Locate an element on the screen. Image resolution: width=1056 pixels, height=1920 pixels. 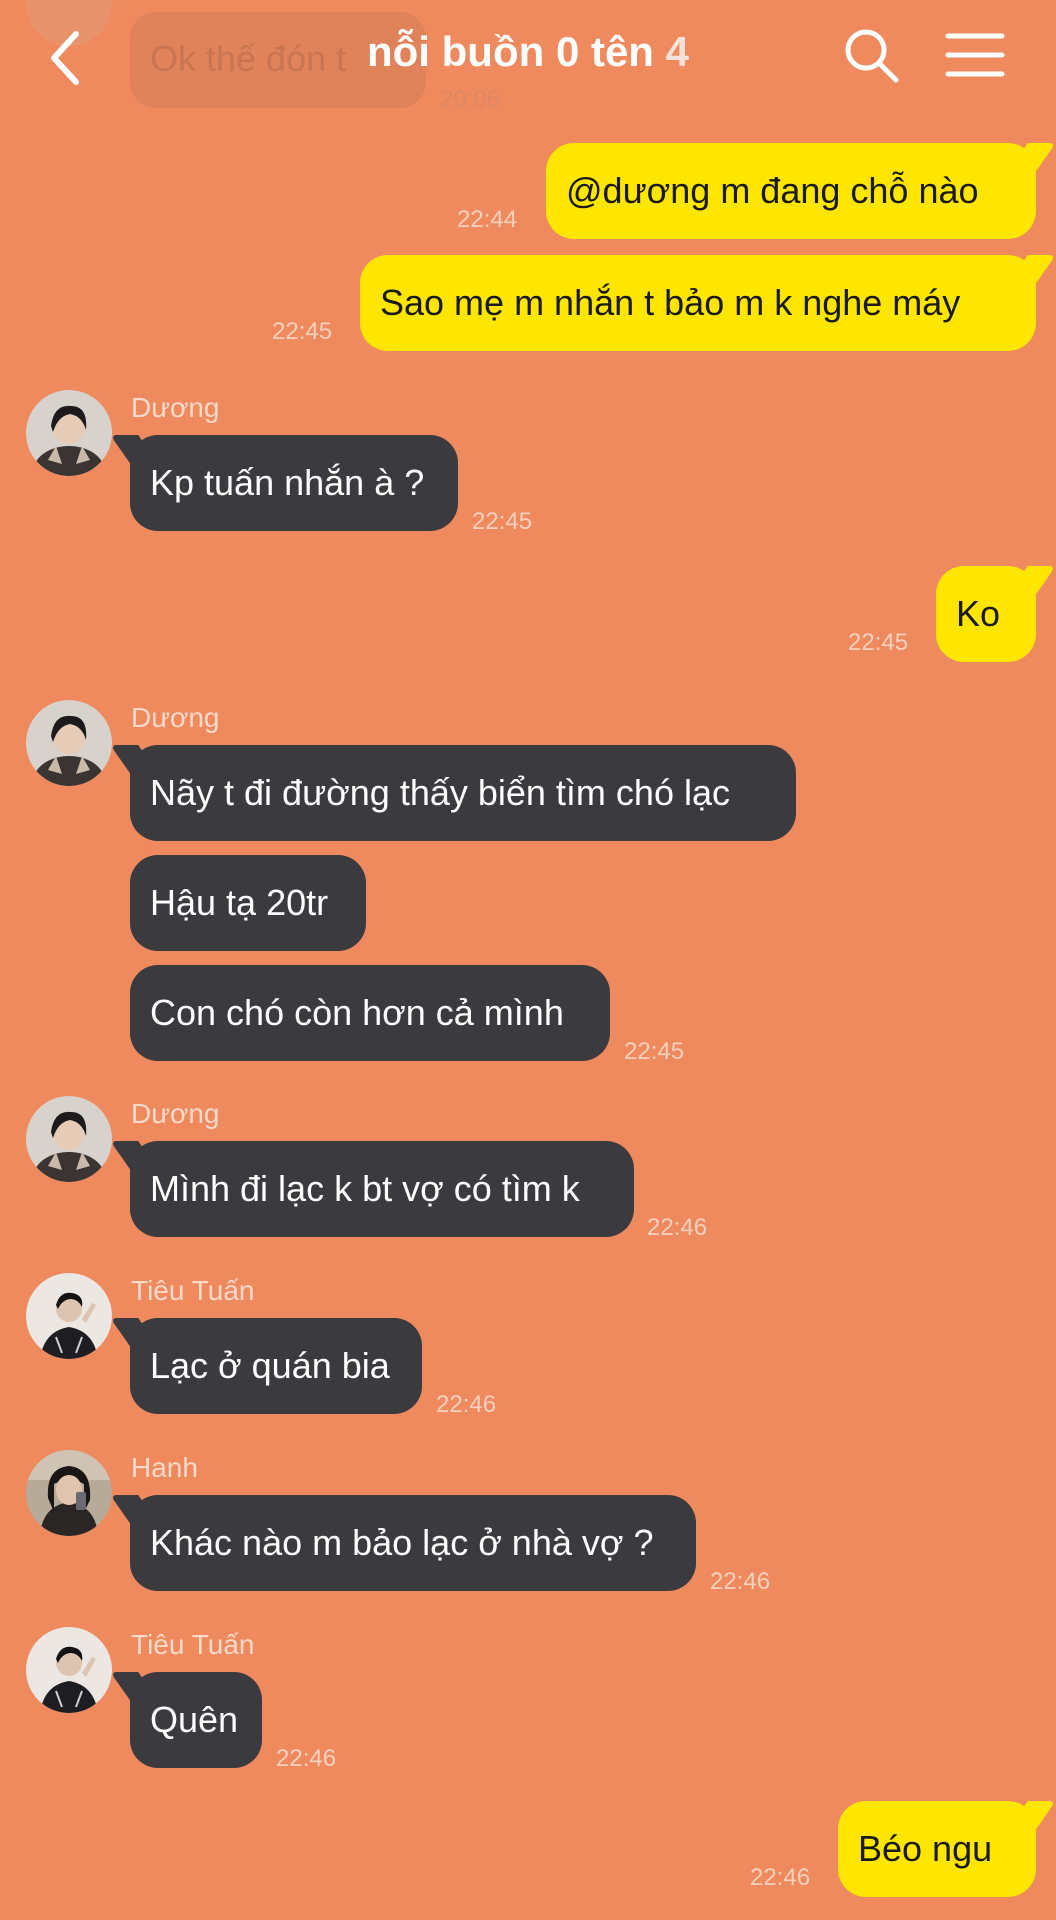
chevron-left-icon is located at coordinates (65, 58).